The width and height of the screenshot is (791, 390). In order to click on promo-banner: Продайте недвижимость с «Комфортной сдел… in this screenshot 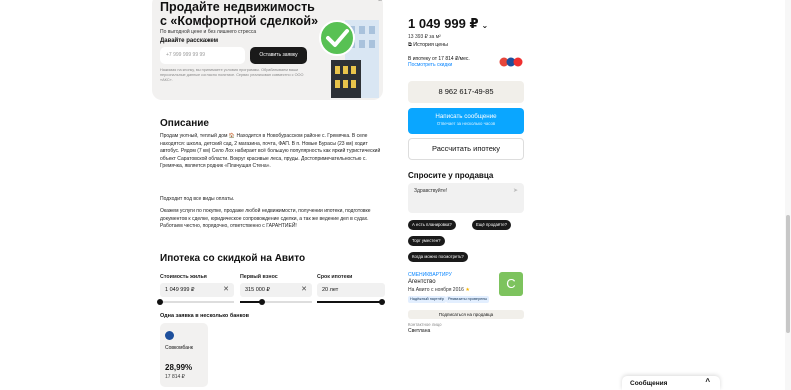, I will do `click(267, 50)`.